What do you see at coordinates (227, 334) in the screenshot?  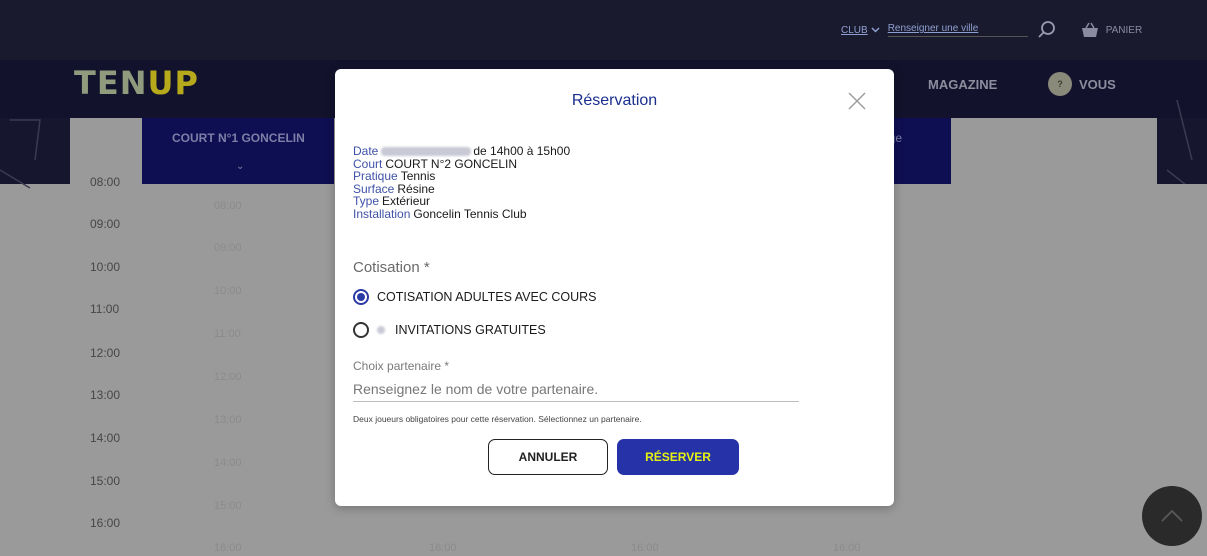 I see `slot-time: 11:00` at bounding box center [227, 334].